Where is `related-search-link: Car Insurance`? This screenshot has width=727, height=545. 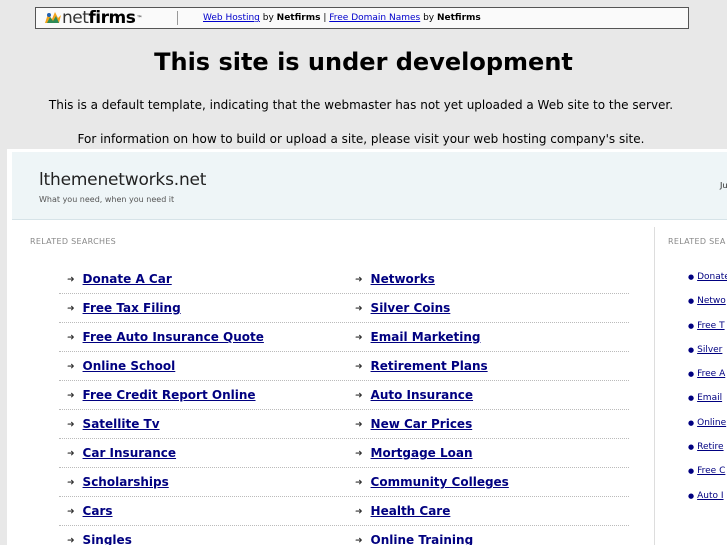
related-search-link: Car Insurance is located at coordinates (130, 453).